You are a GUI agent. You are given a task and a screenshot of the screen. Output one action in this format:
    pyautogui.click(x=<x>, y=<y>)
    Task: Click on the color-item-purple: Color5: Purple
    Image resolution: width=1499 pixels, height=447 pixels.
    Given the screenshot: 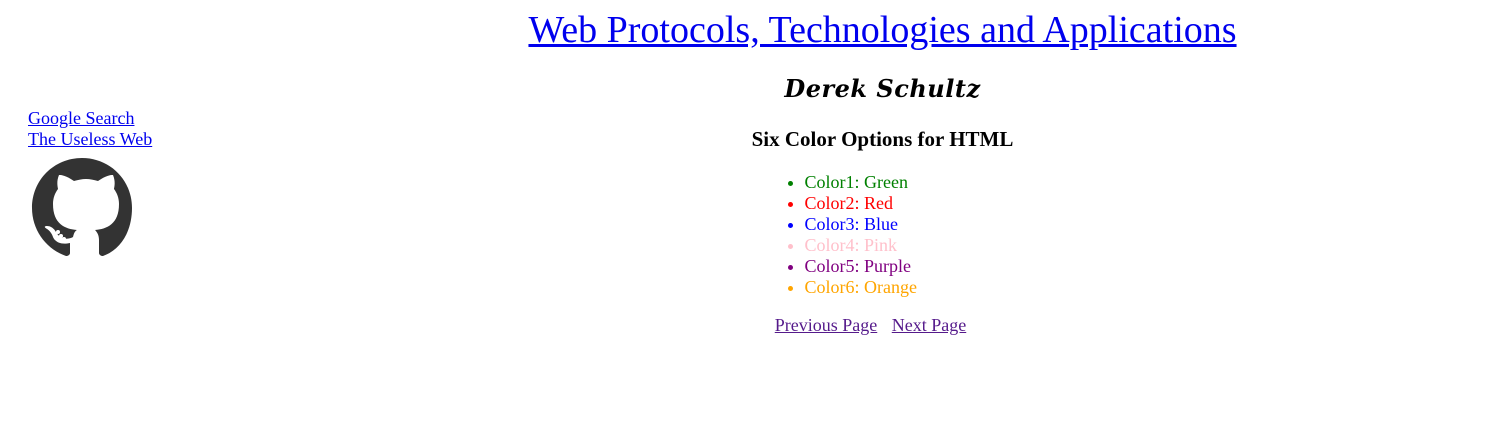 What is the action you would take?
    pyautogui.click(x=885, y=266)
    